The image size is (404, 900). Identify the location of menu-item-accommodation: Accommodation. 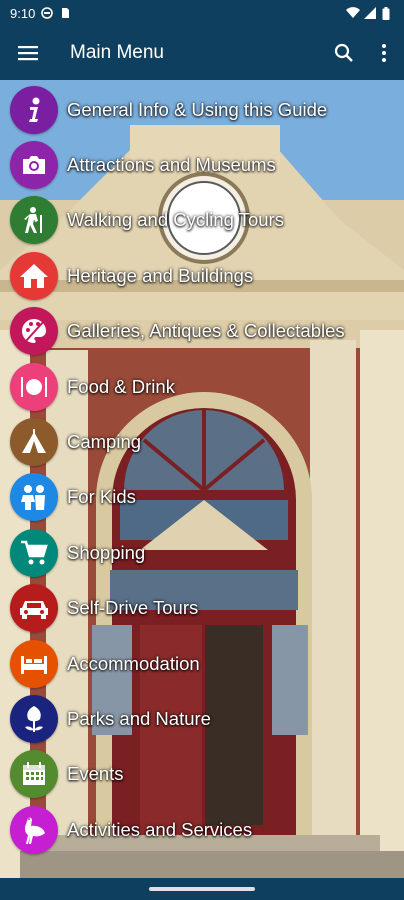
(202, 663).